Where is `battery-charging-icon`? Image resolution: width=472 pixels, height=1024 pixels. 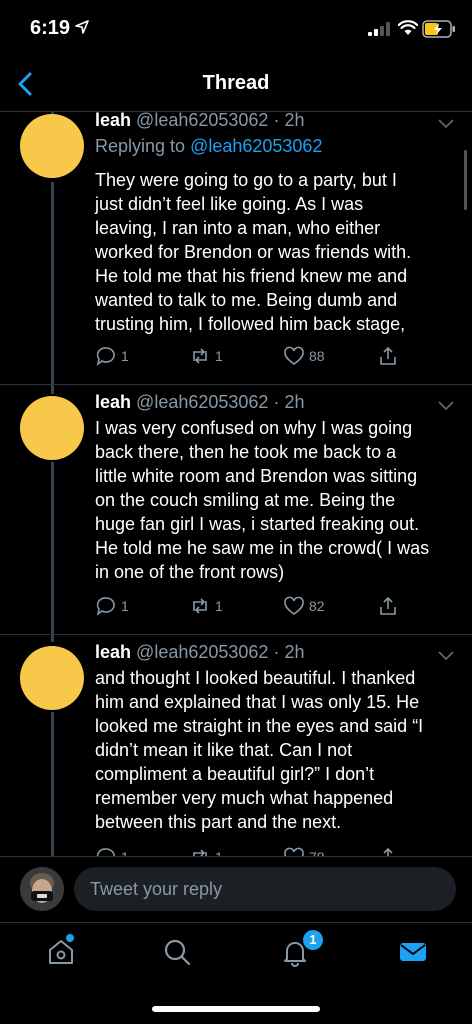 battery-charging-icon is located at coordinates (438, 29).